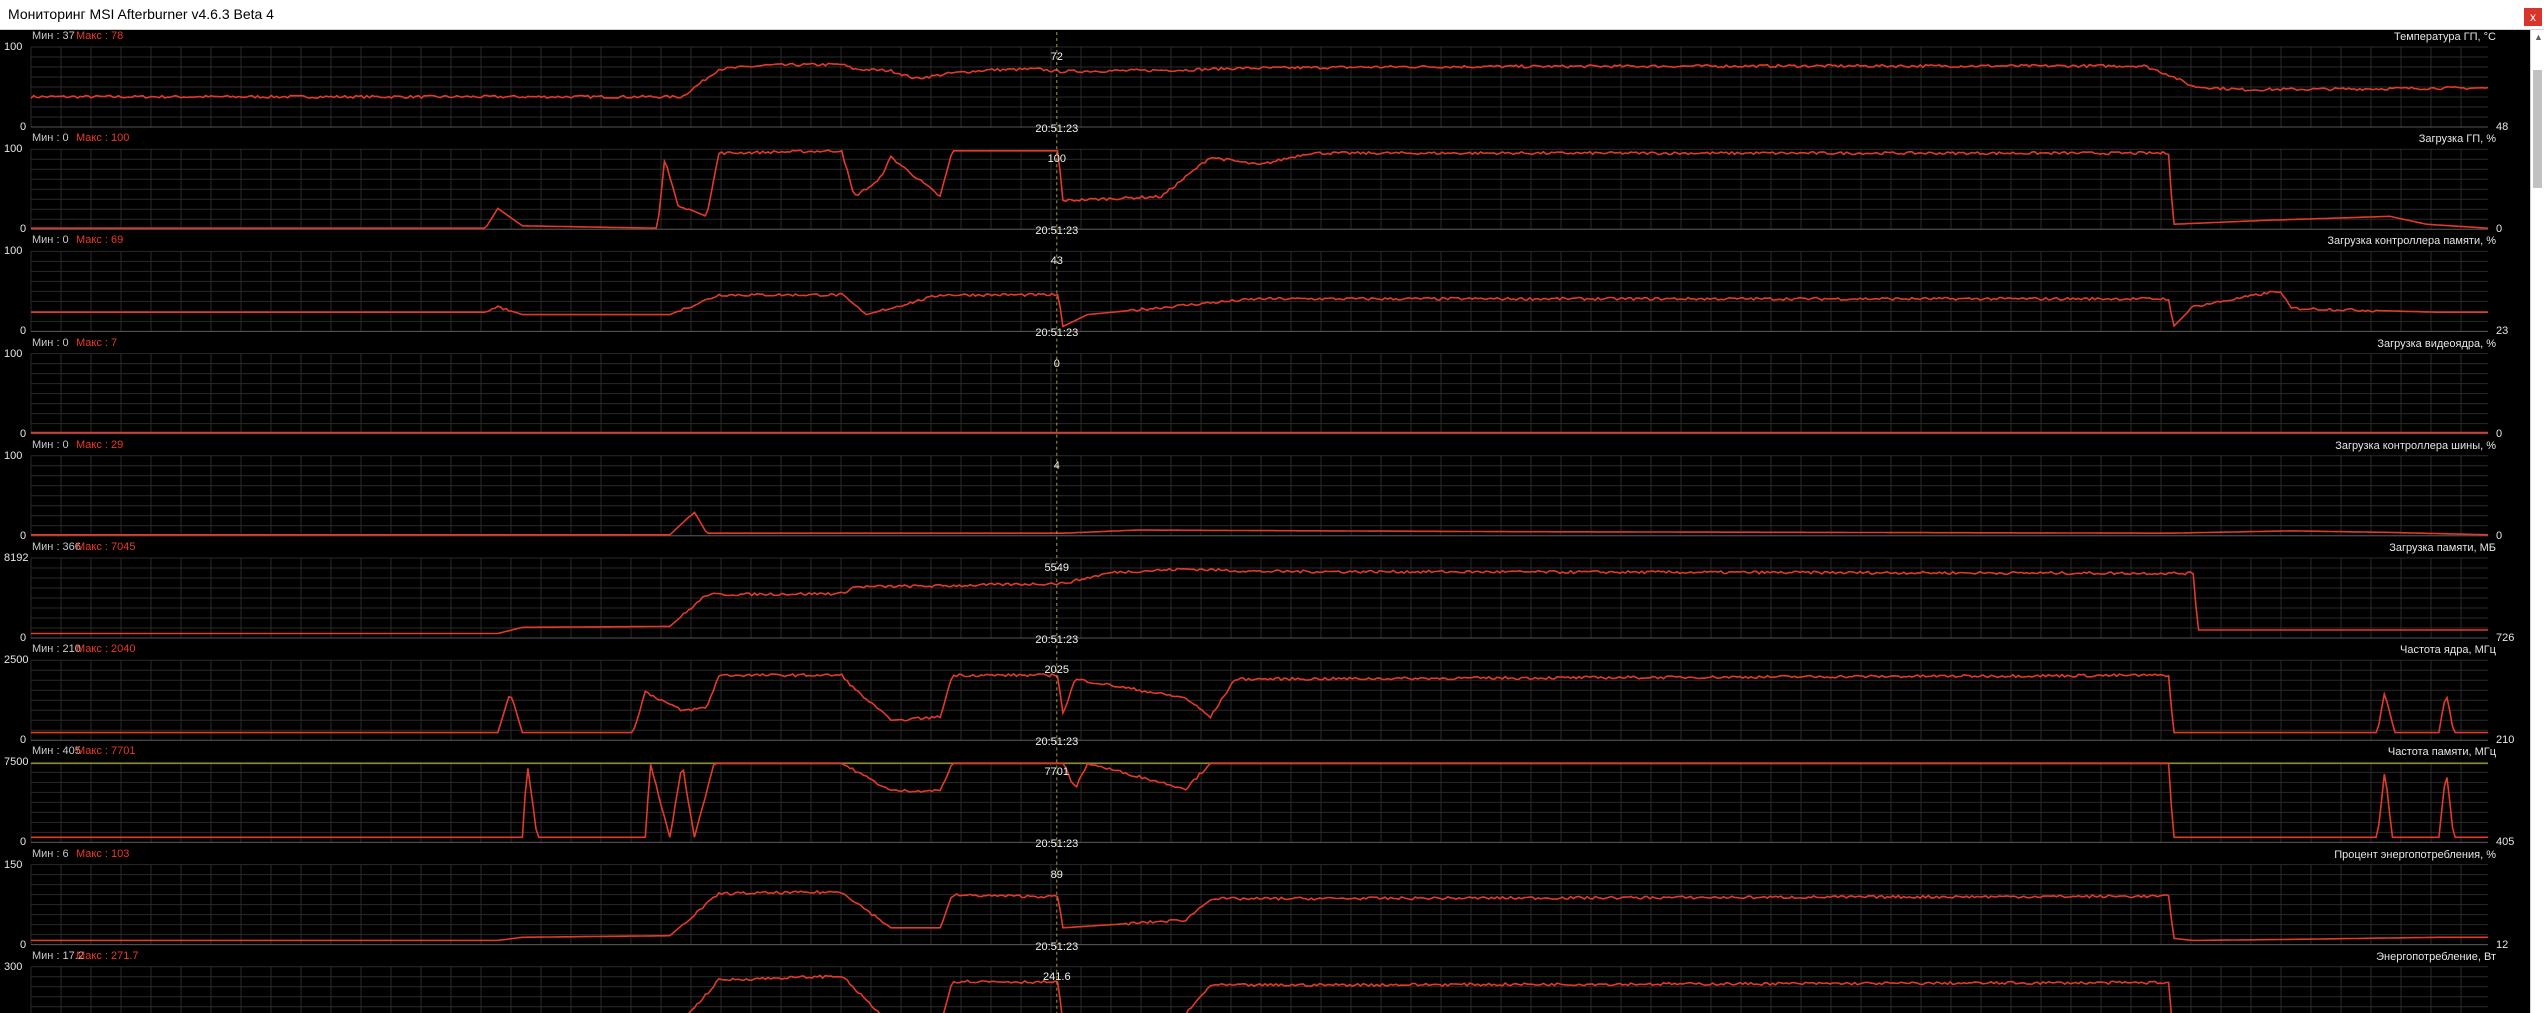 This screenshot has width=2544, height=1013. What do you see at coordinates (100, 36) in the screenshot?
I see `max-label: Макс : 78` at bounding box center [100, 36].